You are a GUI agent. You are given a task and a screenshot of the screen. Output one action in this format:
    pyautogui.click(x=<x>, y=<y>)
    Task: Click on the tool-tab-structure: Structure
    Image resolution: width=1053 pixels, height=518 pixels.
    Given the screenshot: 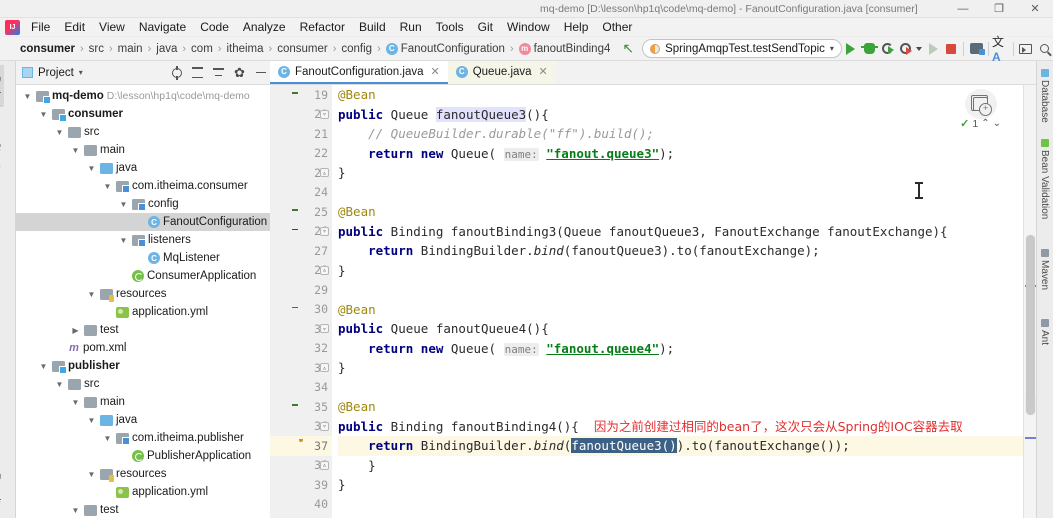 What is the action you would take?
    pyautogui.click(x=2, y=157)
    